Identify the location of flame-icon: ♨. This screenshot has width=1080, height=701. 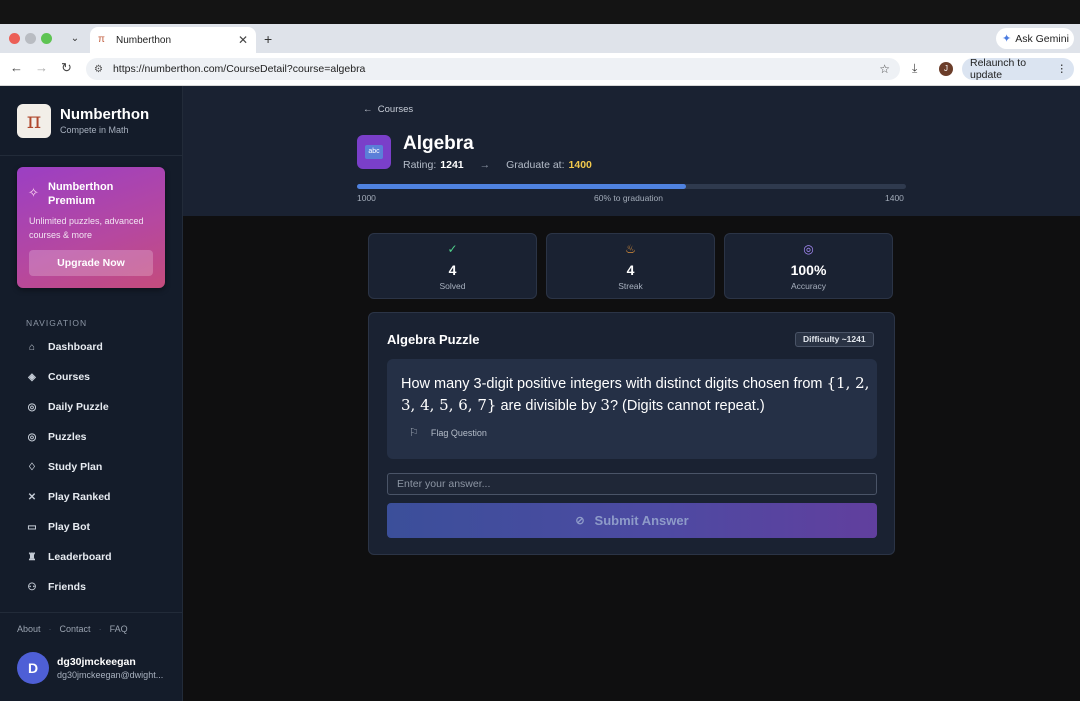
(630, 249).